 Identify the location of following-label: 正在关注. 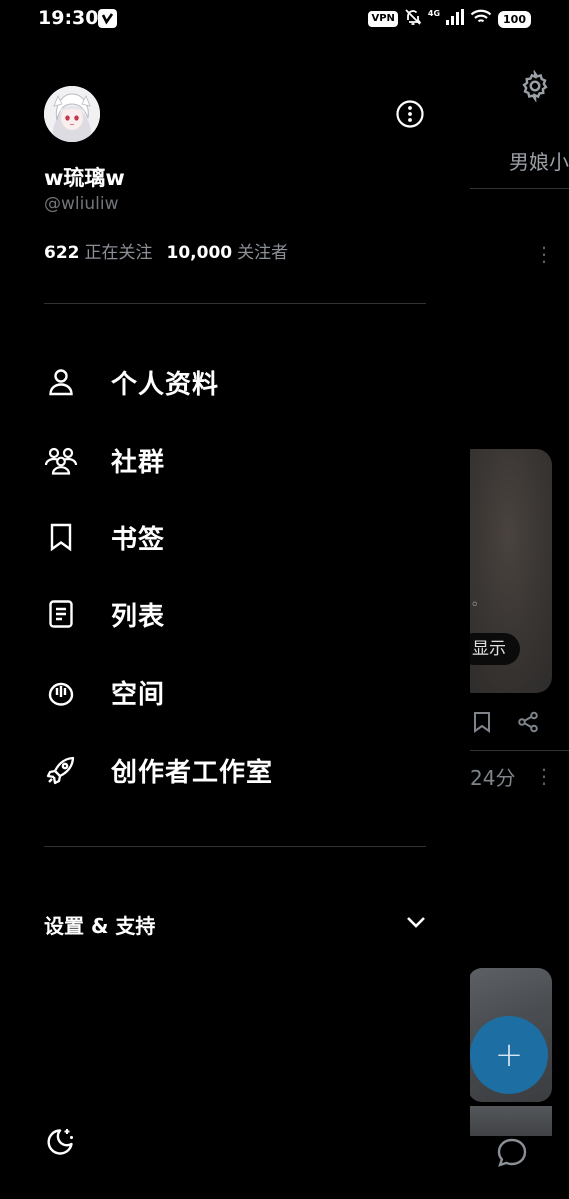
(118, 253).